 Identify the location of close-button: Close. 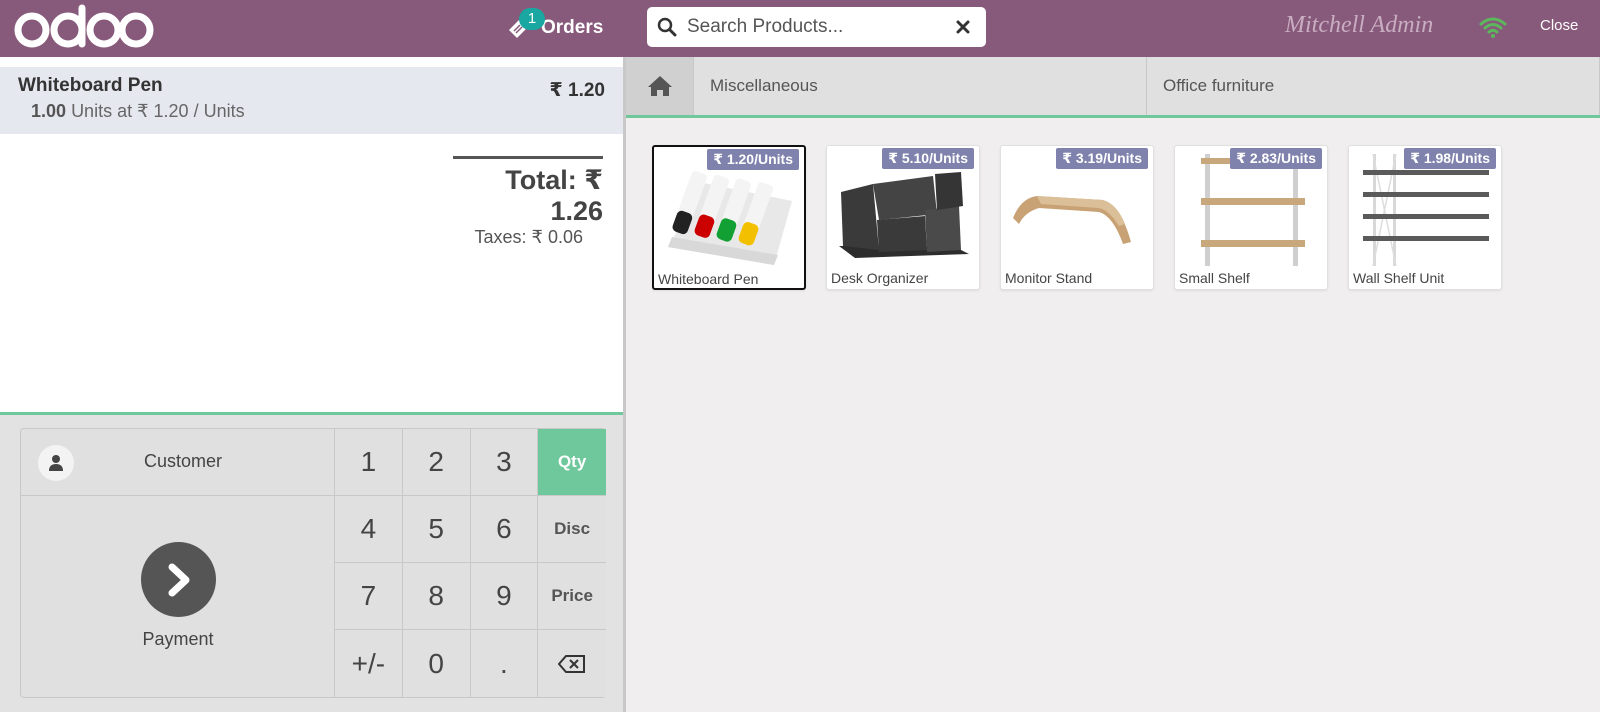
(1559, 25).